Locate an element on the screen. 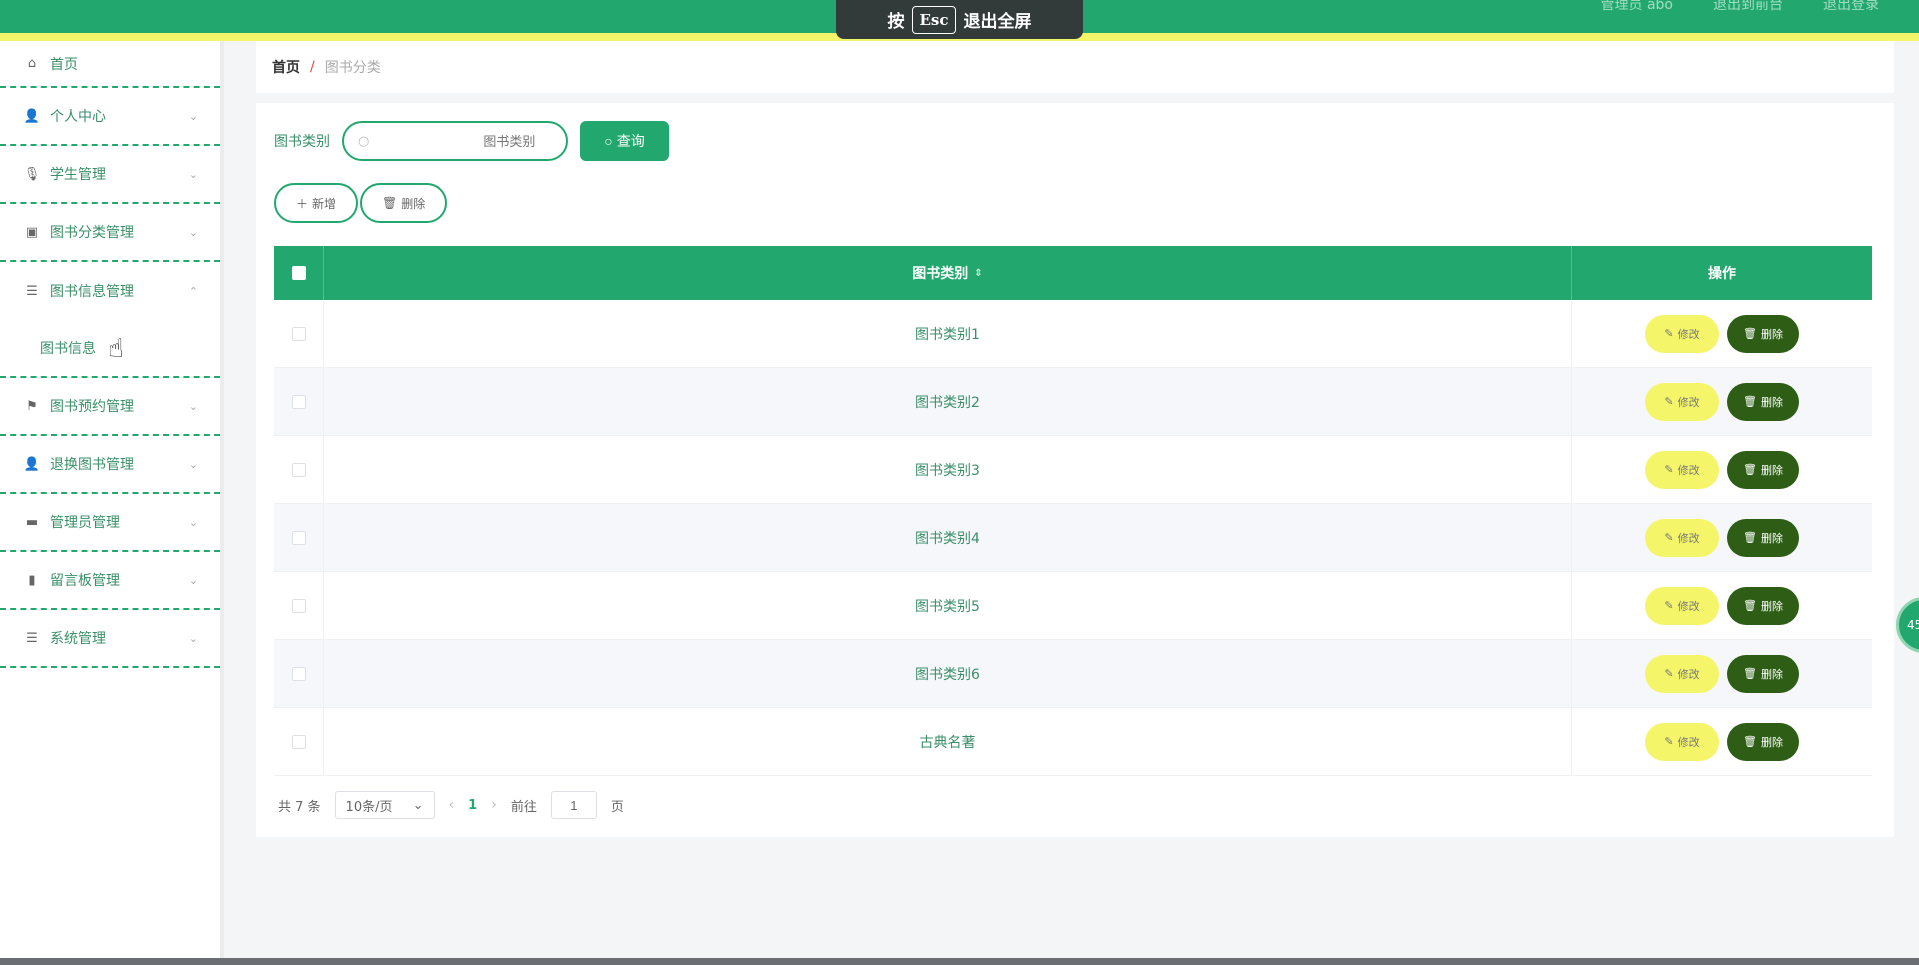 Image resolution: width=1919 pixels, height=965 pixels. header-name-cell: 图书类别 ⇕ is located at coordinates (948, 273).